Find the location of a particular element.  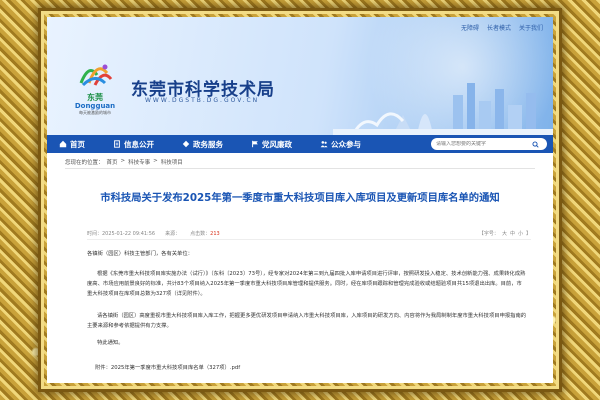

search-box is located at coordinates (489, 144).